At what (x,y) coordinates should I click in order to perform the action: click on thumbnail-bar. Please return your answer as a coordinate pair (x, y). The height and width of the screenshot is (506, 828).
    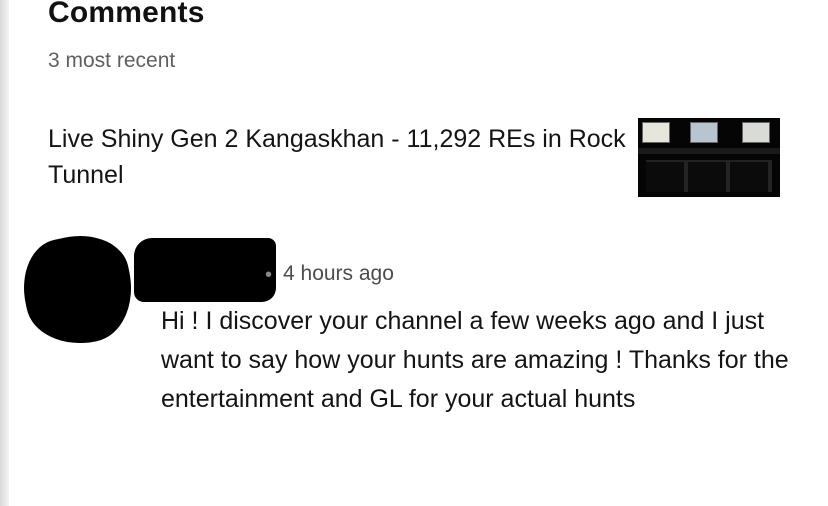
    Looking at the image, I should click on (709, 151).